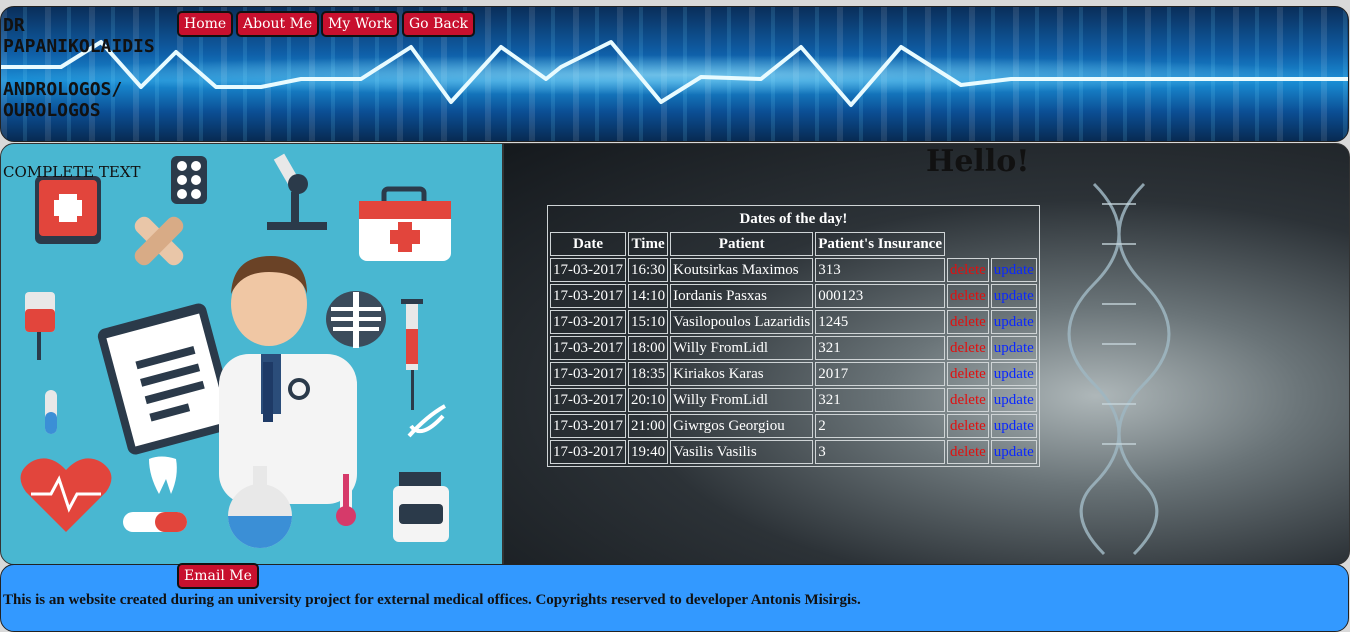  I want to click on row-insurance: 313, so click(880, 270).